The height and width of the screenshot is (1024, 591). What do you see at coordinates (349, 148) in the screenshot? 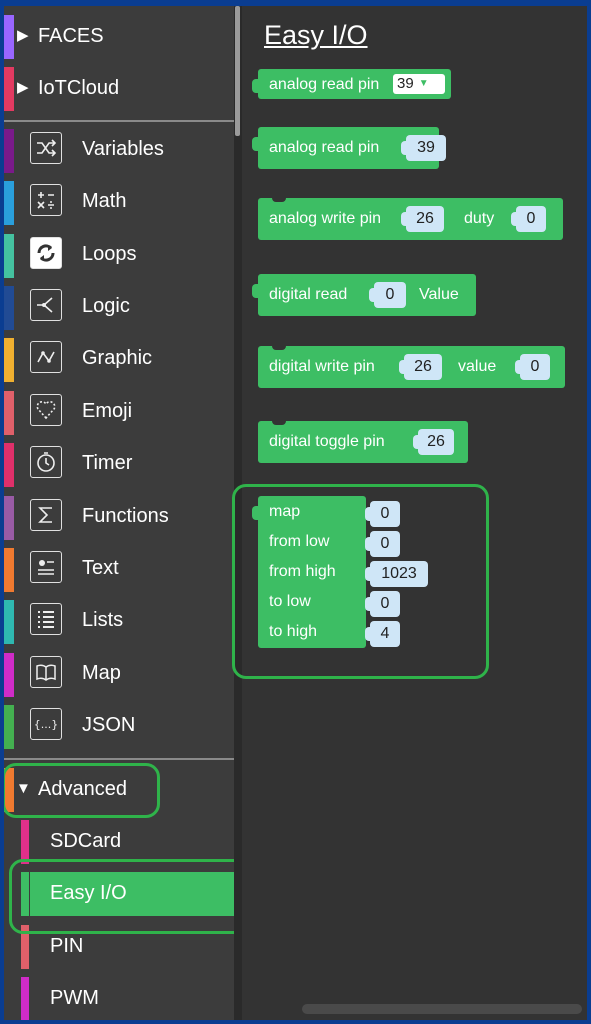
I see `block-analog-read-pin: analog read pin 39` at bounding box center [349, 148].